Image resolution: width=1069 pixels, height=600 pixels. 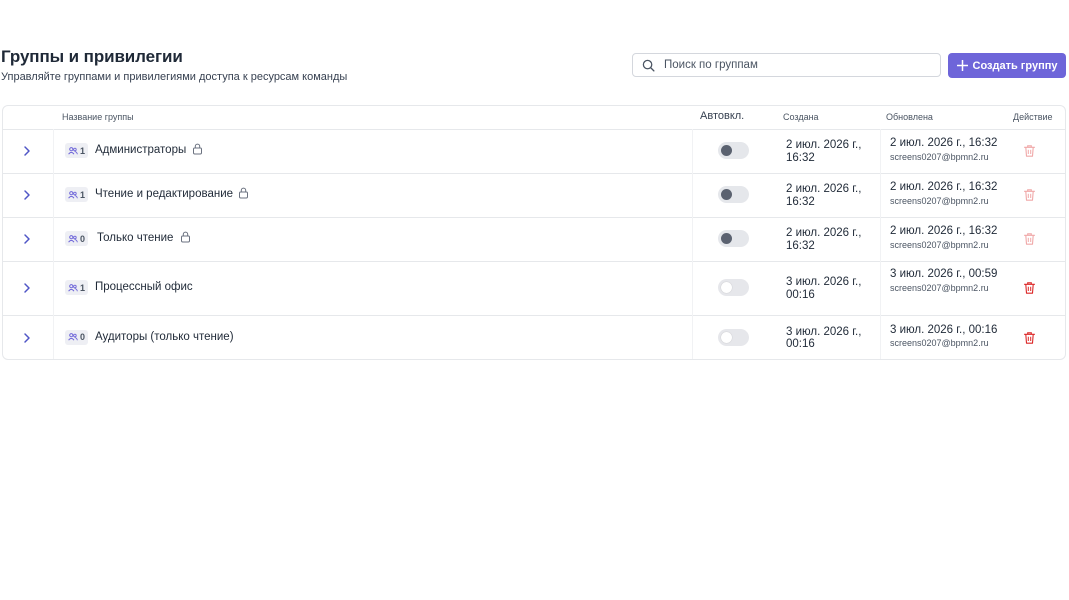 What do you see at coordinates (799, 65) in the screenshot?
I see `search-input` at bounding box center [799, 65].